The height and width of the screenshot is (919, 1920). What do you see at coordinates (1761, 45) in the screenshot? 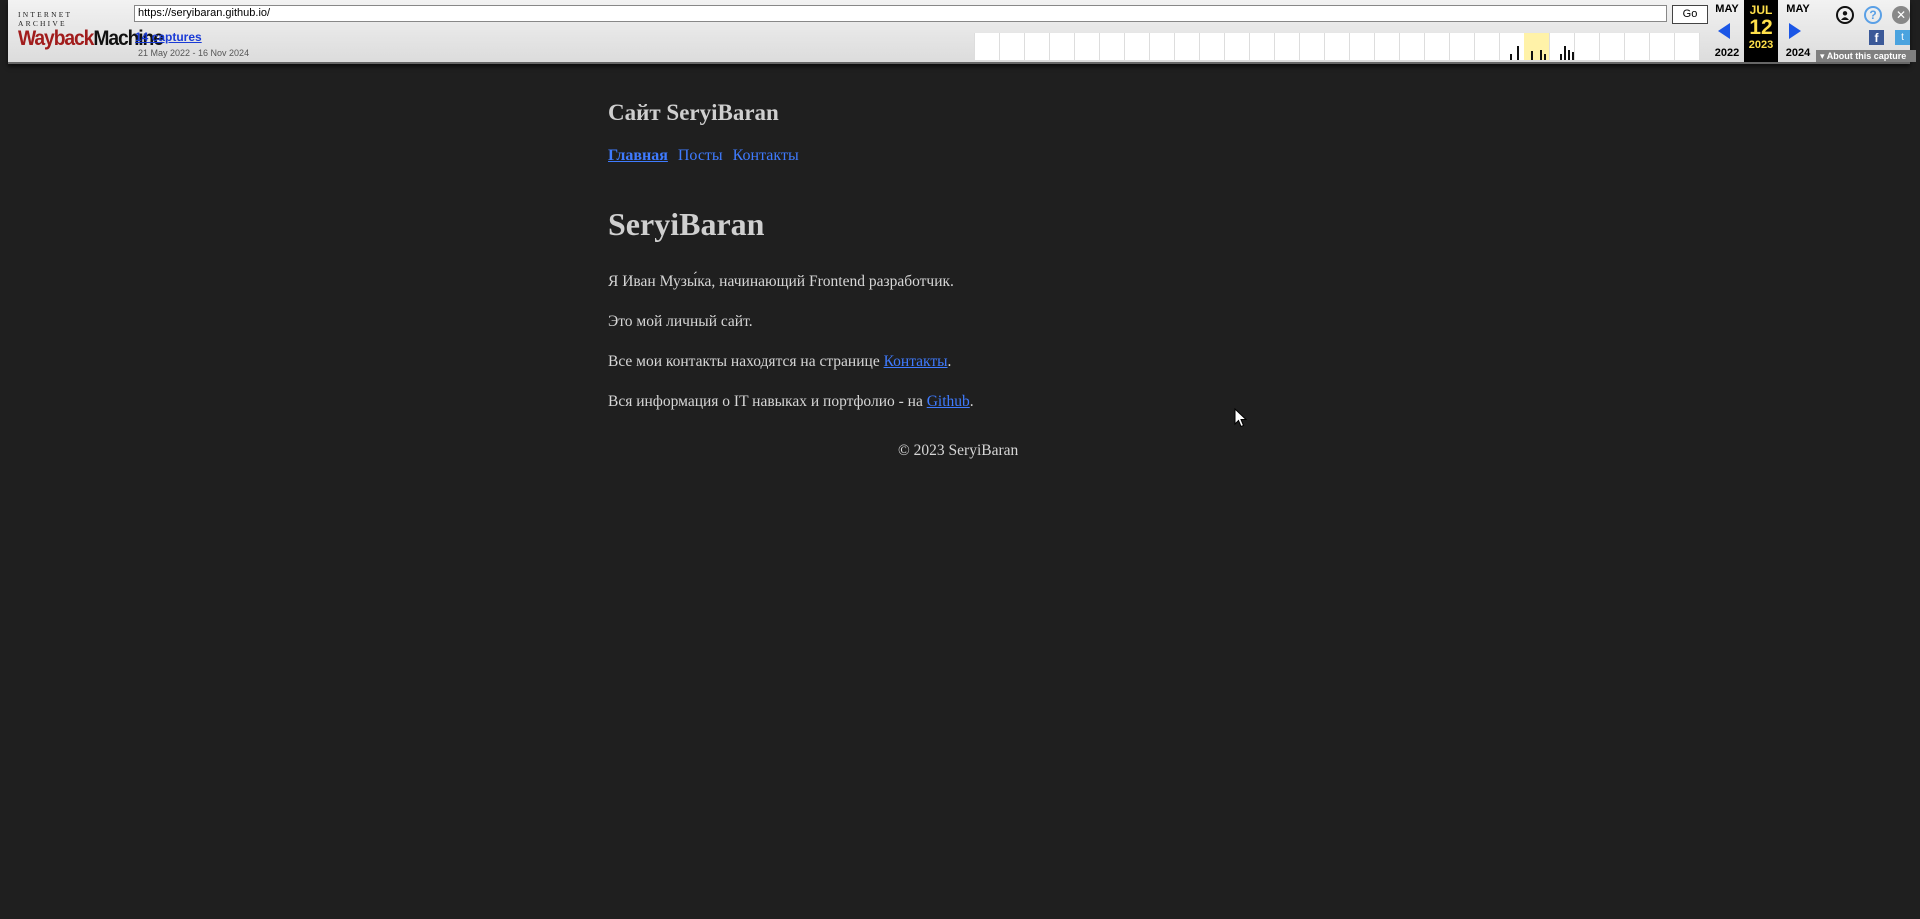
I see `current-capture-year: 2023` at bounding box center [1761, 45].